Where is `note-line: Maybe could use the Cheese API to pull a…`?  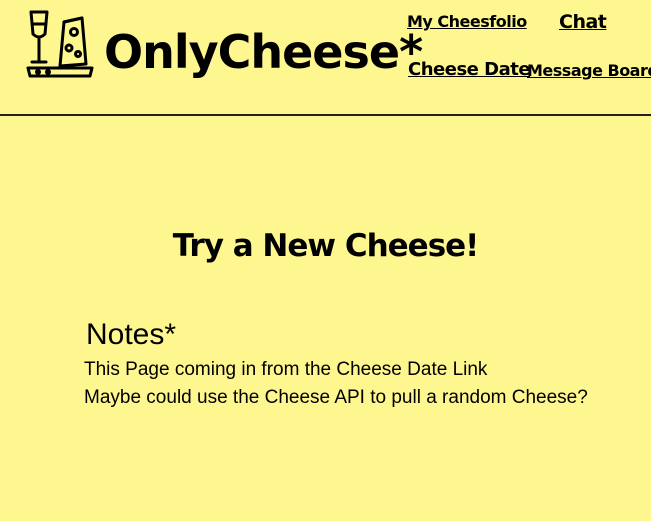
note-line: Maybe could use the Cheese API to pull a… is located at coordinates (336, 397).